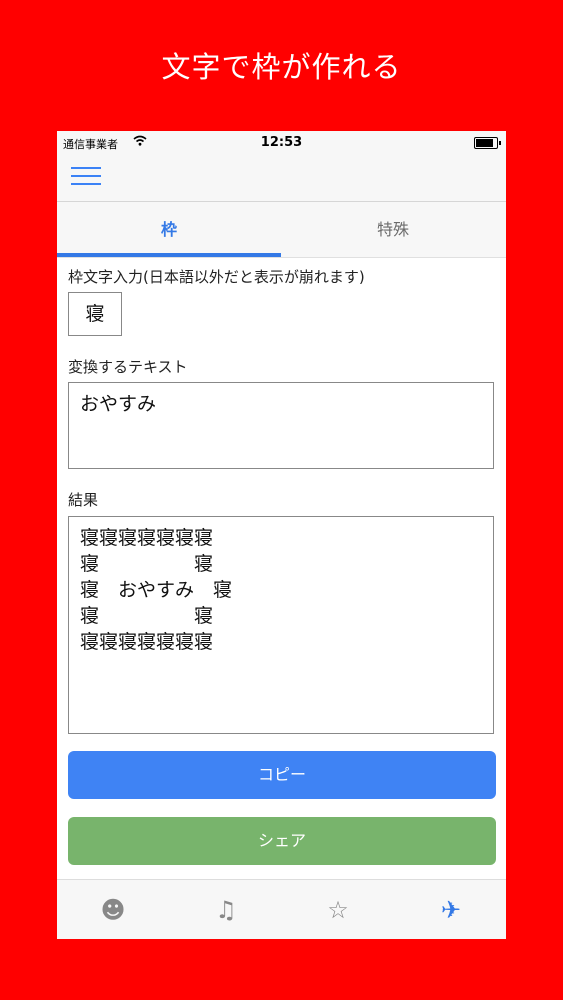  Describe the element at coordinates (226, 910) in the screenshot. I see `music-note-icon: ♫` at that location.